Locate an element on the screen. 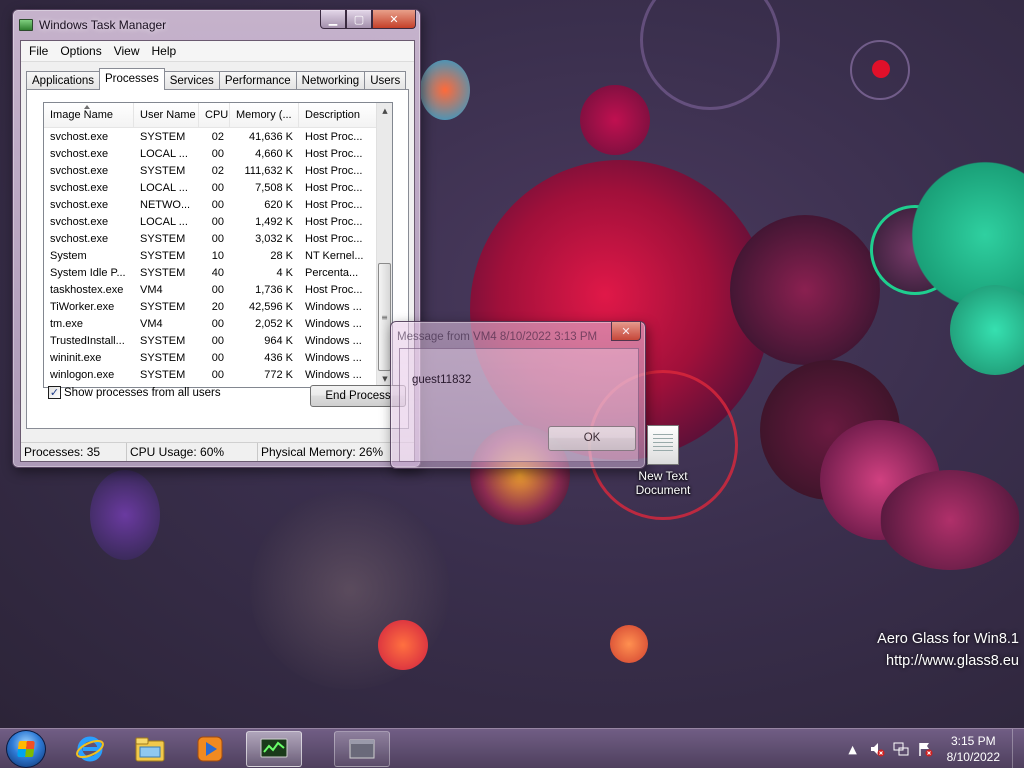 The width and height of the screenshot is (1024, 768). column-cpu: CPU is located at coordinates (214, 115).